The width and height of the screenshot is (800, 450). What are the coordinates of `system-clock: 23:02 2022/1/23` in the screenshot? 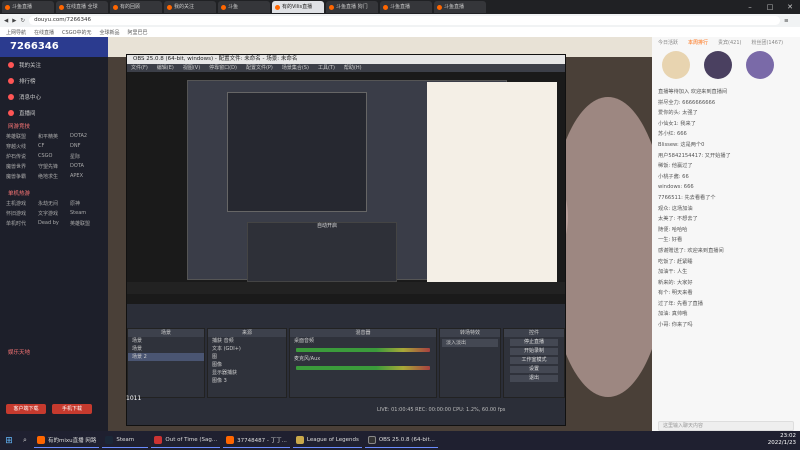 It's located at (782, 440).